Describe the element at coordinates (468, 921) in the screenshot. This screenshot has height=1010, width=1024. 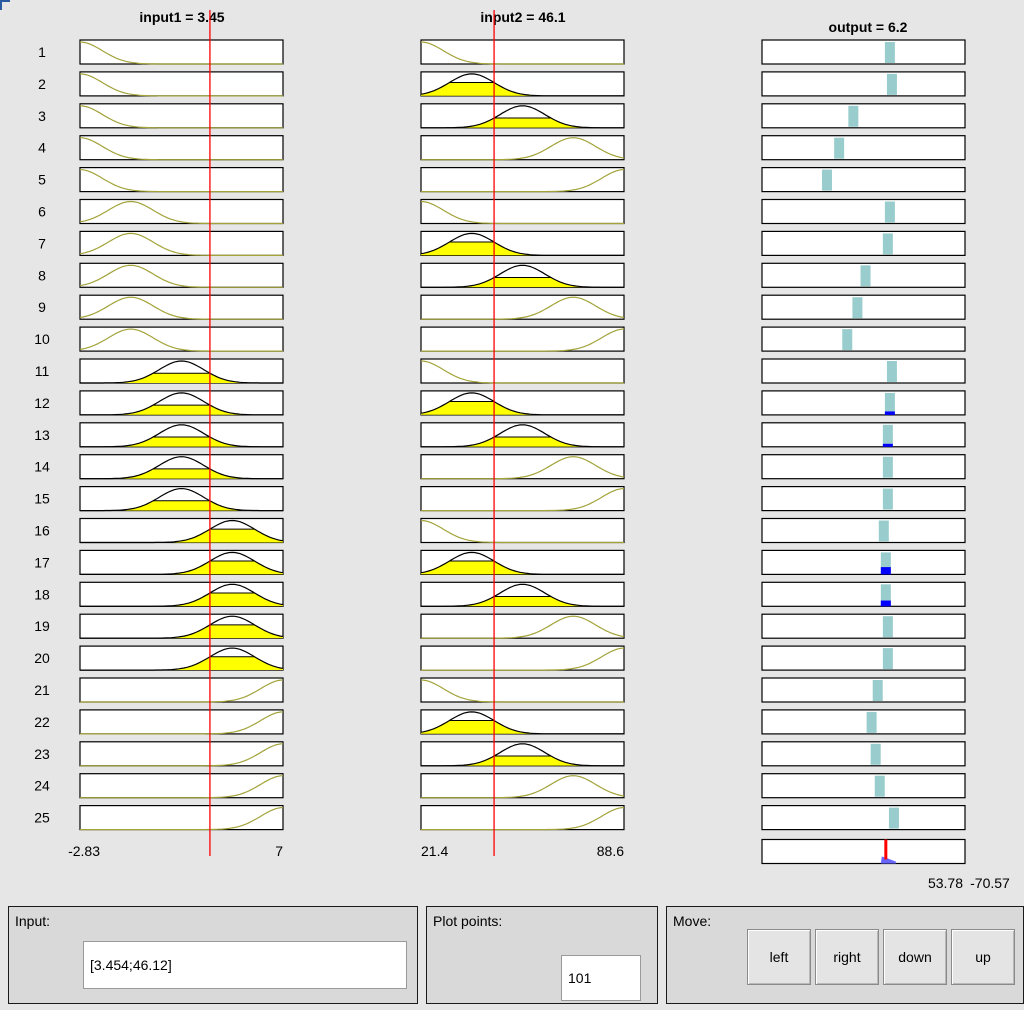
I see `plot-points-label: Plot points:` at that location.